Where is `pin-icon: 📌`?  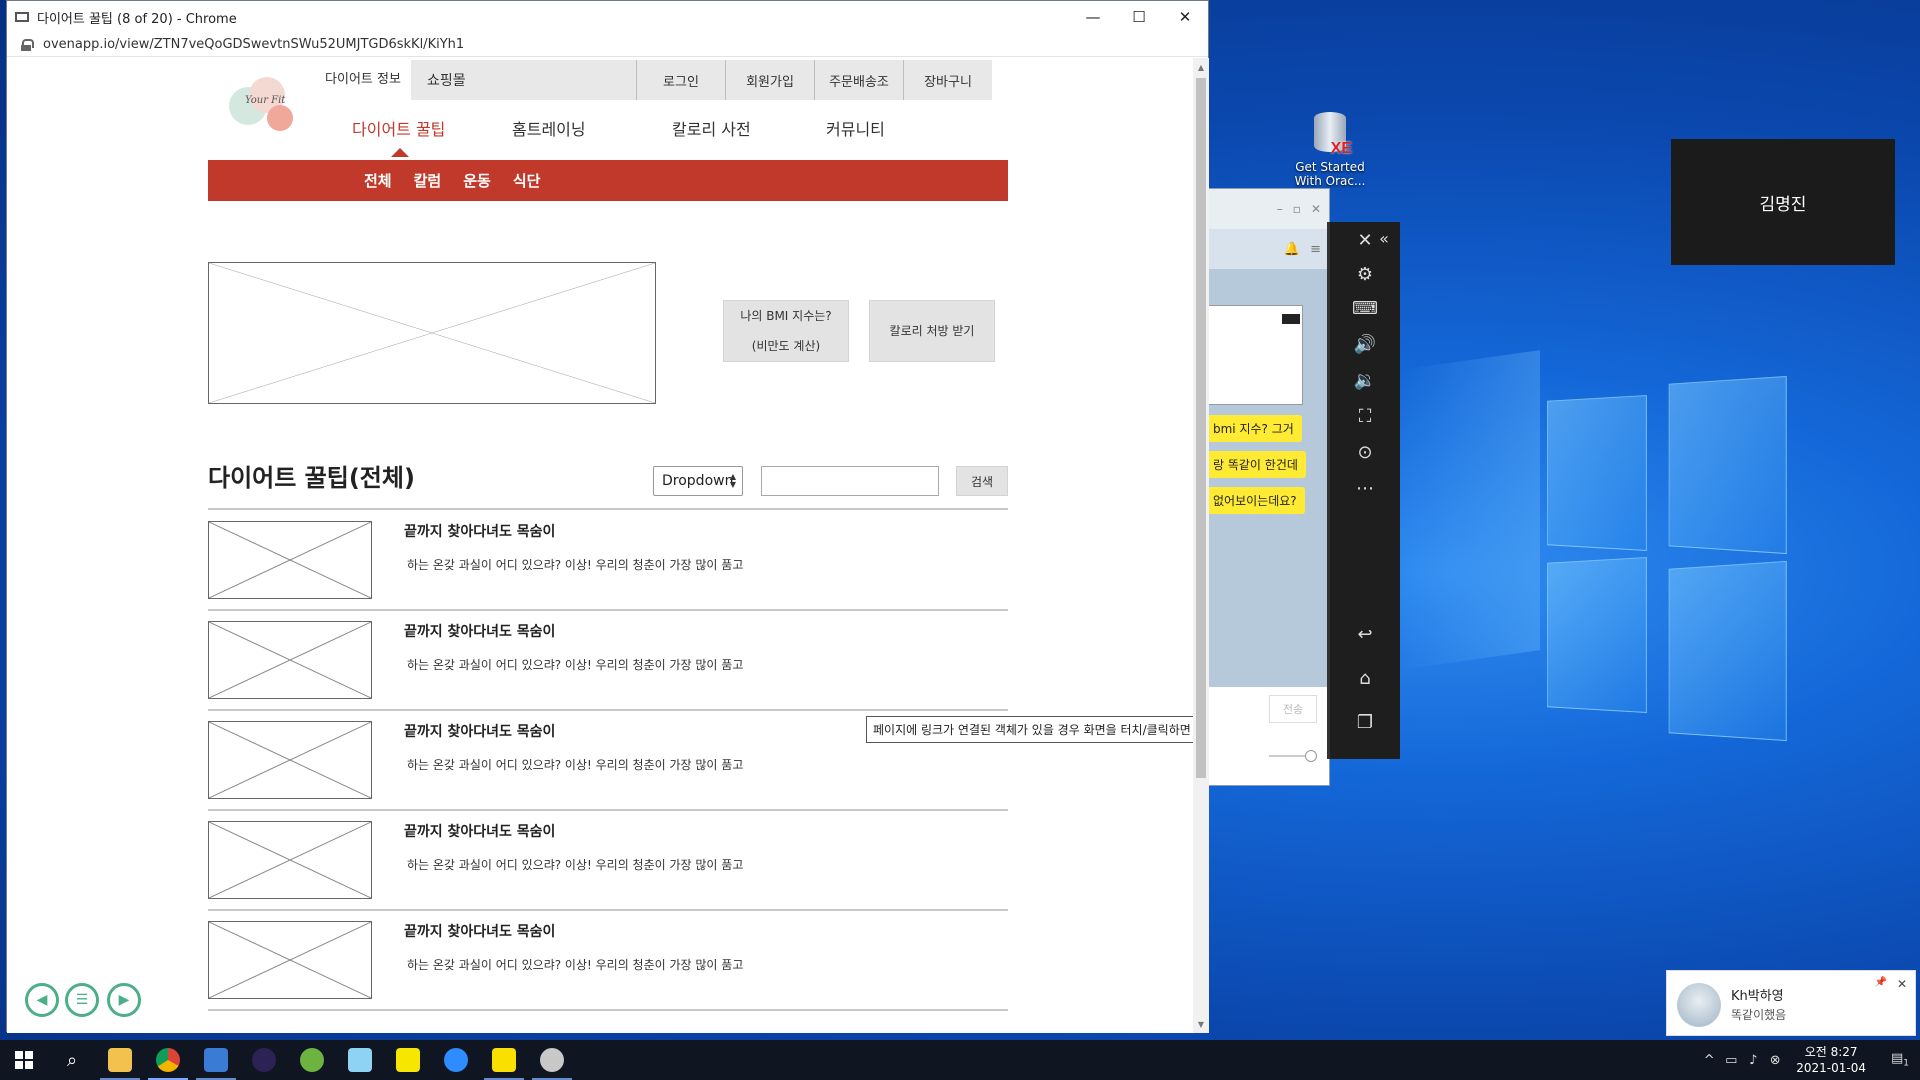 pin-icon: 📌 is located at coordinates (1881, 982).